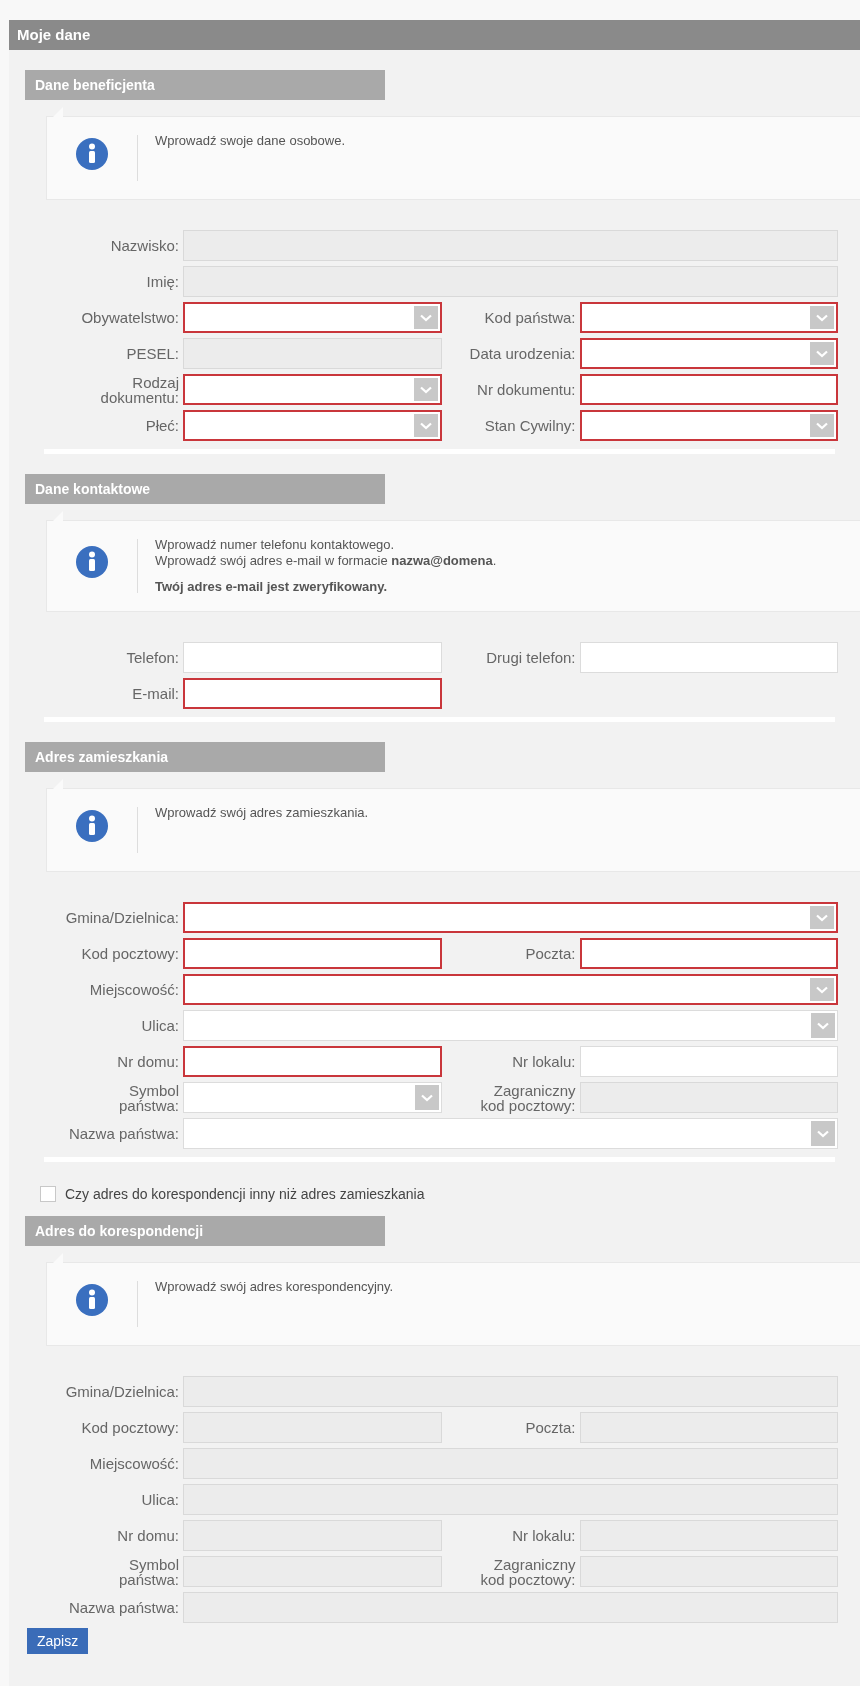 Image resolution: width=860 pixels, height=1686 pixels. I want to click on section-header: Adres do korespondencji, so click(205, 1231).